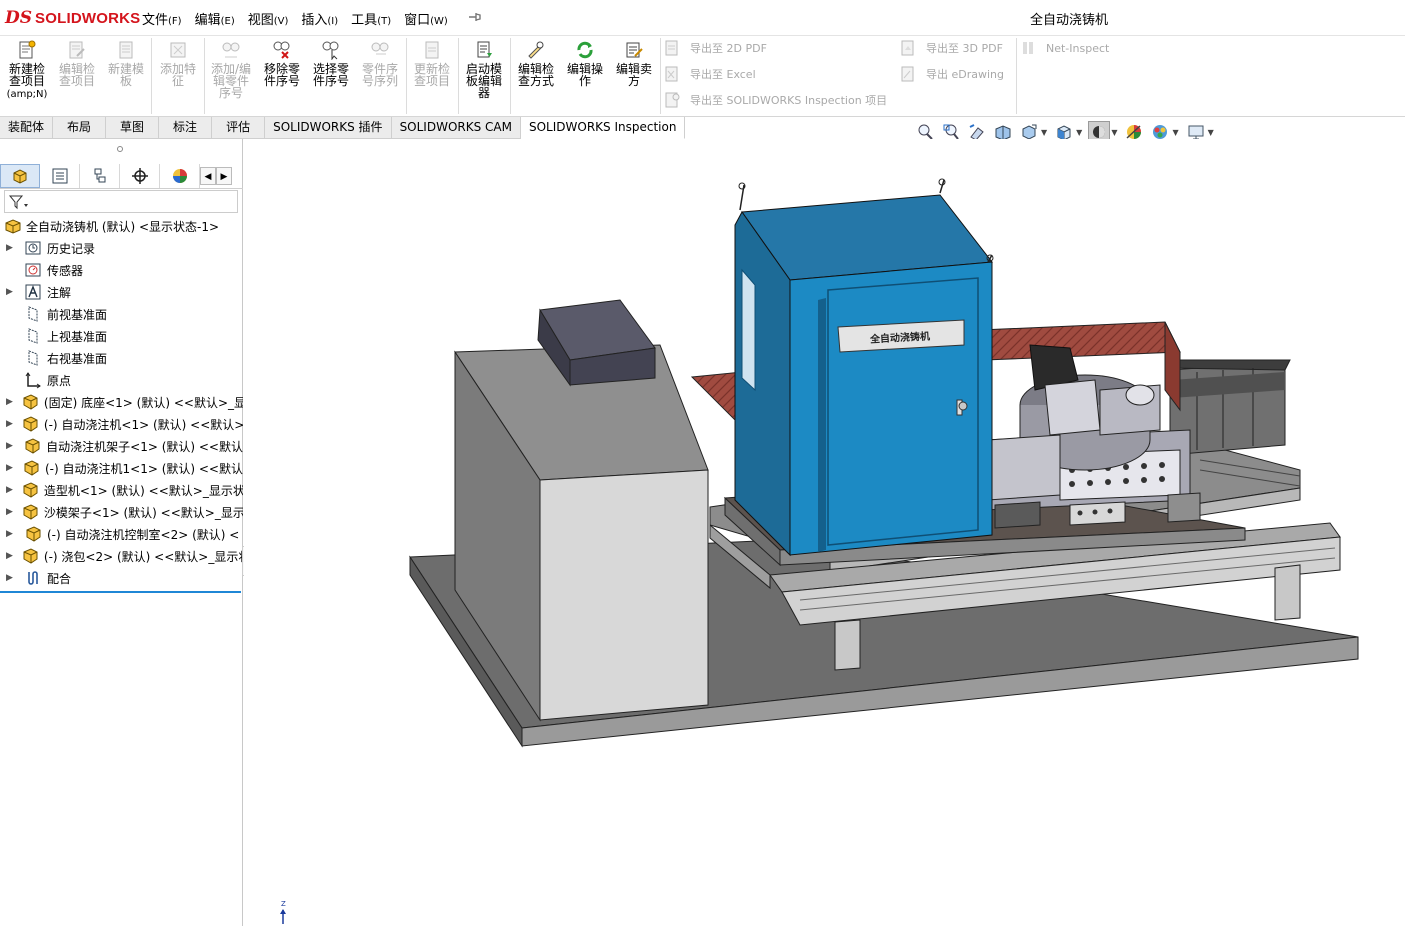  I want to click on tree-root-assembly: 全自动浇铸机 (默认) <显示状态-1>, so click(121, 226).